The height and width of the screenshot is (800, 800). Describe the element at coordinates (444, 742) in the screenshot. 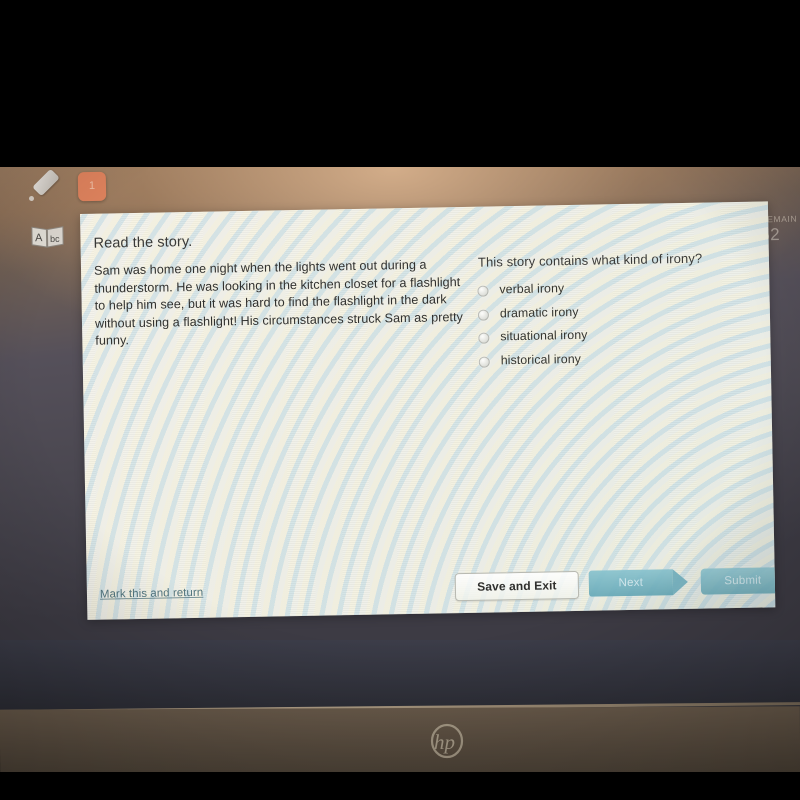

I see `svg-text: hp` at that location.